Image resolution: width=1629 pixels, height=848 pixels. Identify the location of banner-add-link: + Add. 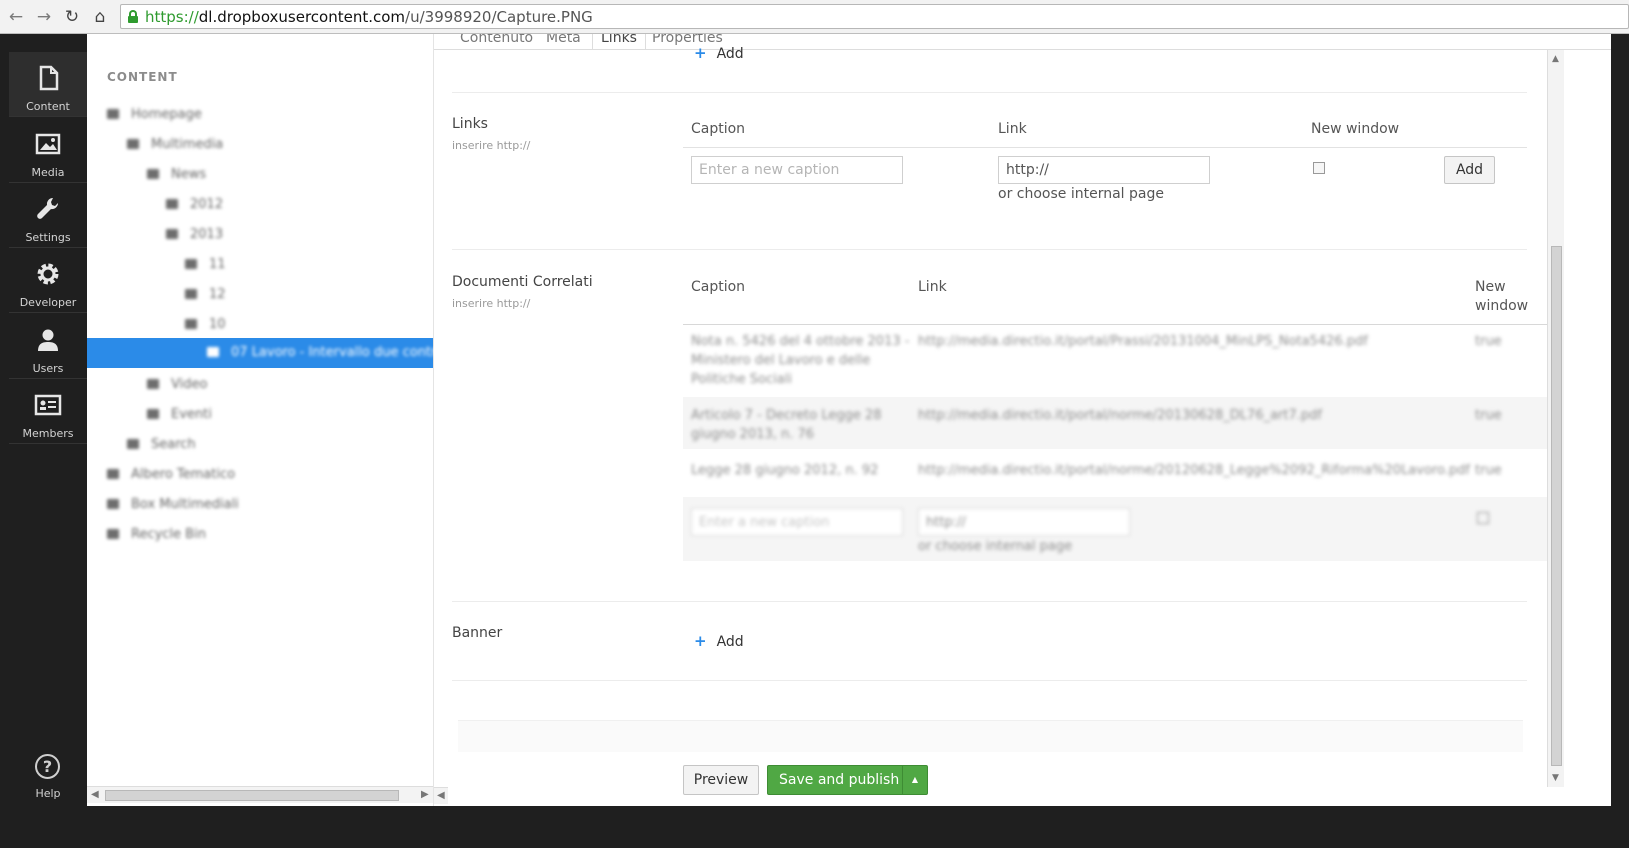
(719, 641).